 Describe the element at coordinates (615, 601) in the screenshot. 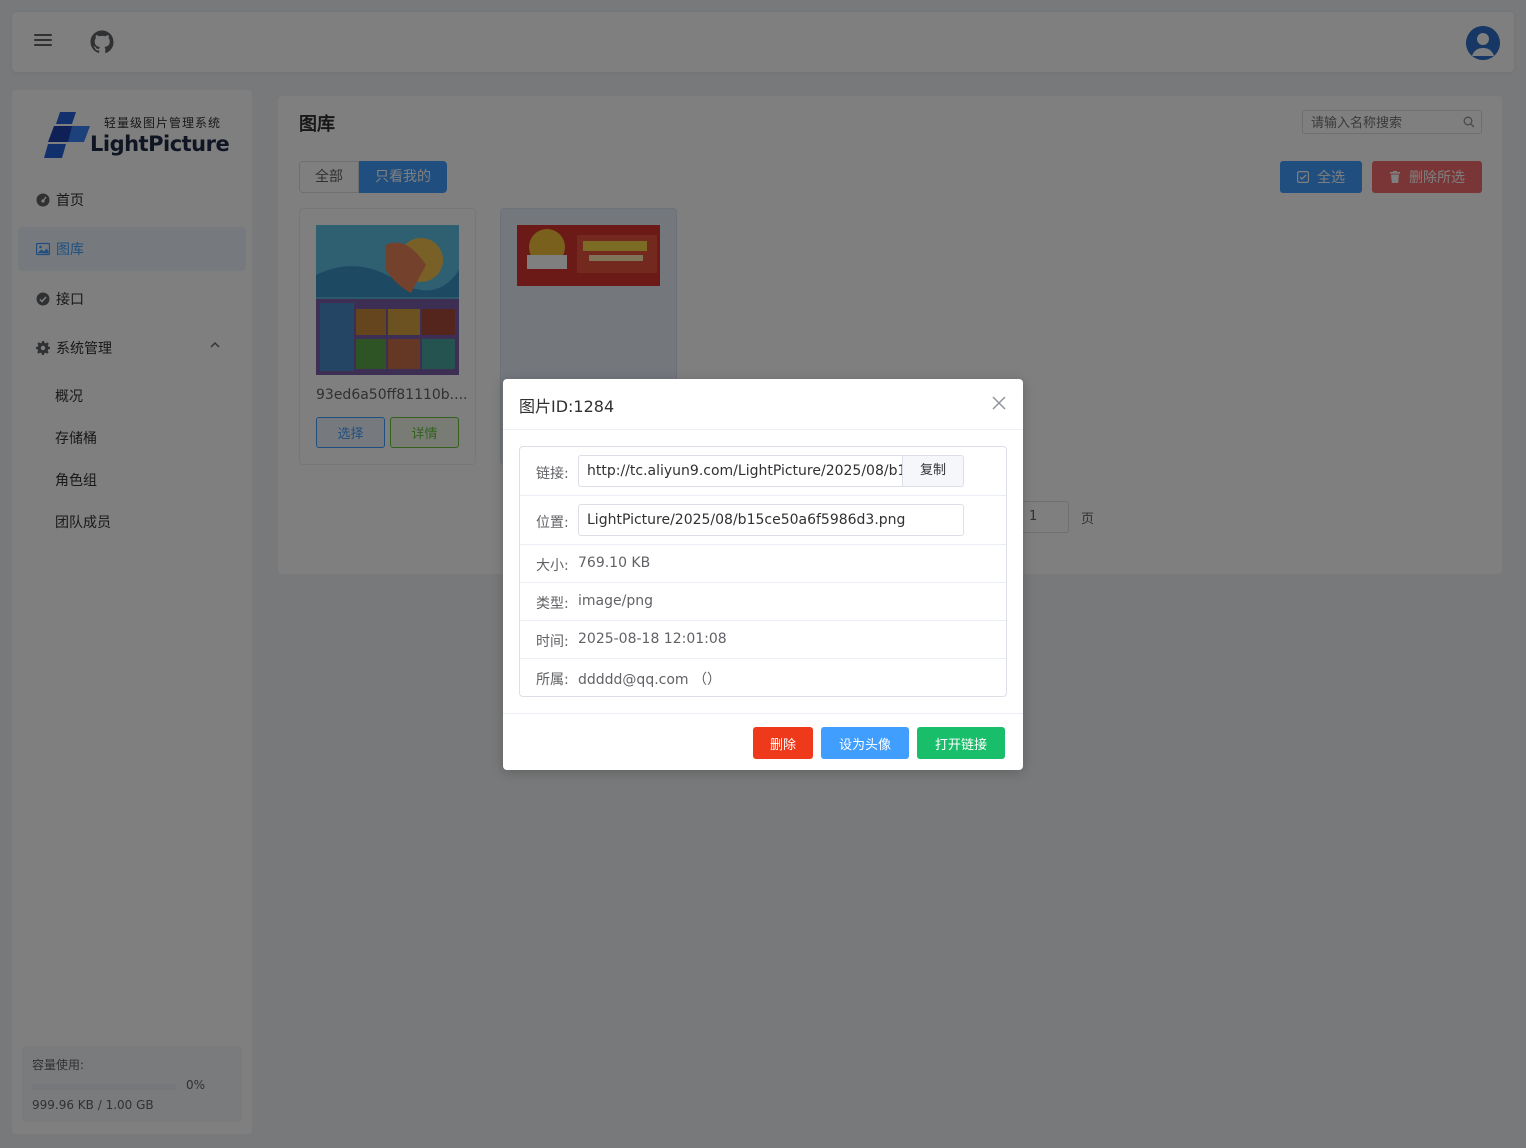

I see `type-value: image/png` at that location.